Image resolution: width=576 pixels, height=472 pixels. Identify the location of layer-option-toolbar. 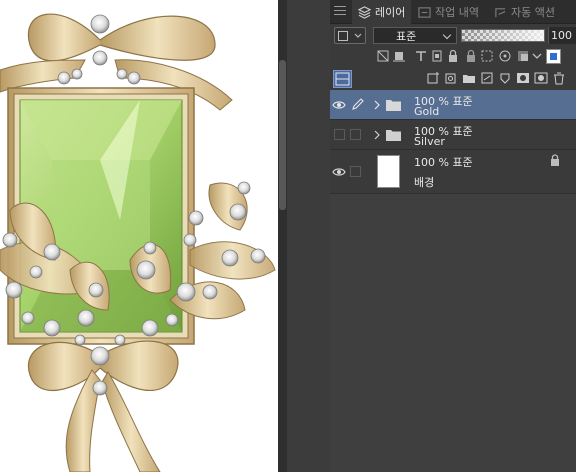
(453, 57).